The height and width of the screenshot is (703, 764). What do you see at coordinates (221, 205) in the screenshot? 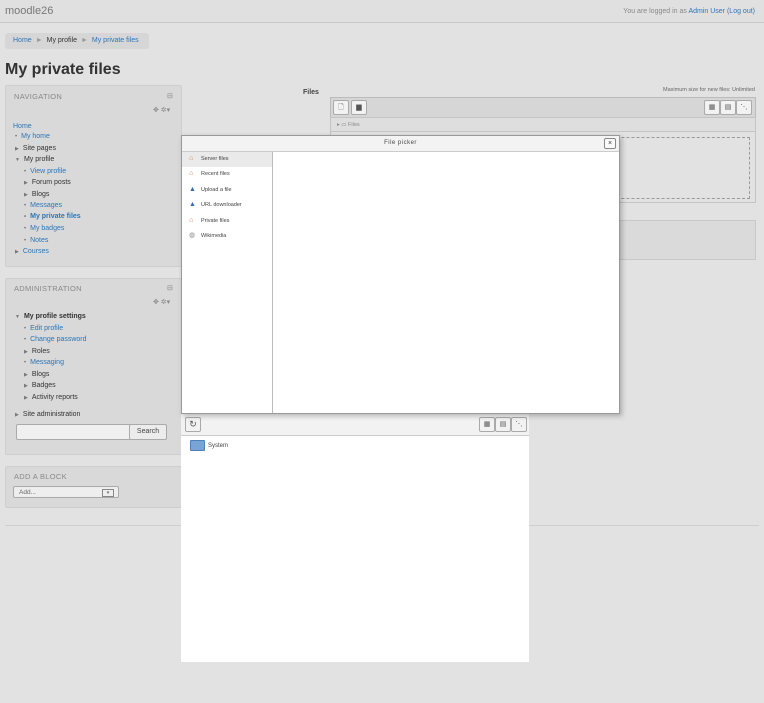
I see `repo-label: URL downloader` at bounding box center [221, 205].